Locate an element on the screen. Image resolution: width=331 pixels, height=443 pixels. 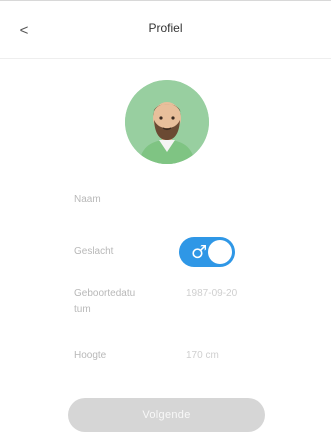
birthdate-label-line2: tum is located at coordinates (82, 309).